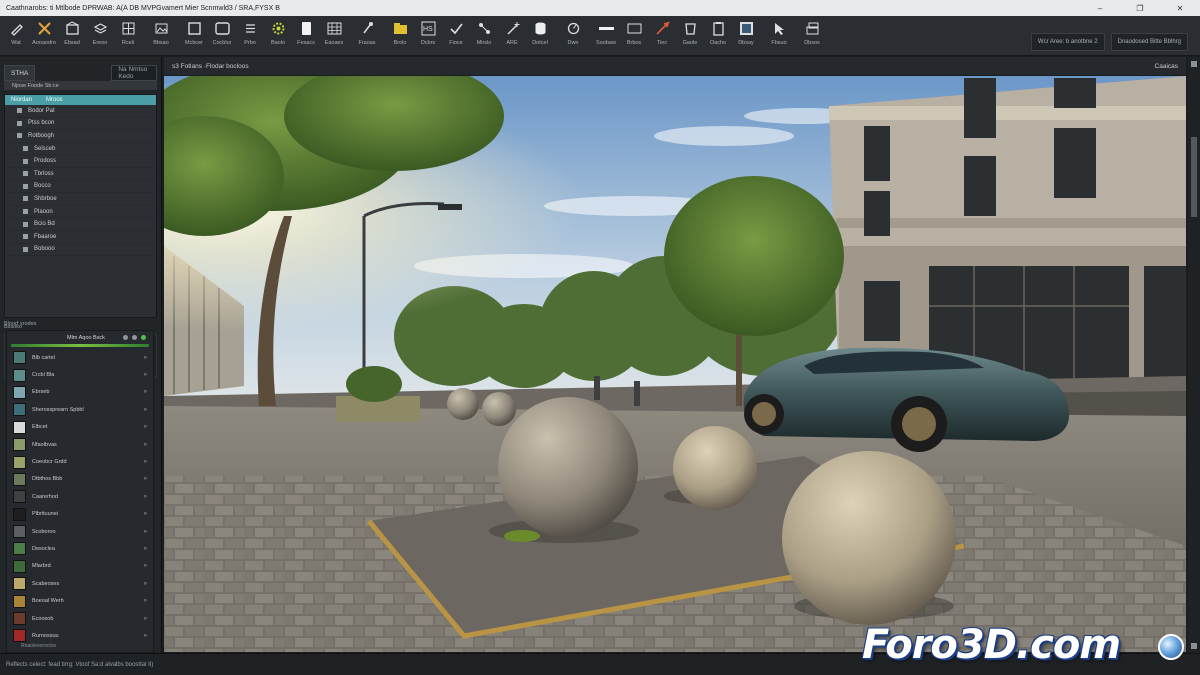 This screenshot has height=675, width=1200. I want to click on scrollbar-thumb, so click(1194, 177).